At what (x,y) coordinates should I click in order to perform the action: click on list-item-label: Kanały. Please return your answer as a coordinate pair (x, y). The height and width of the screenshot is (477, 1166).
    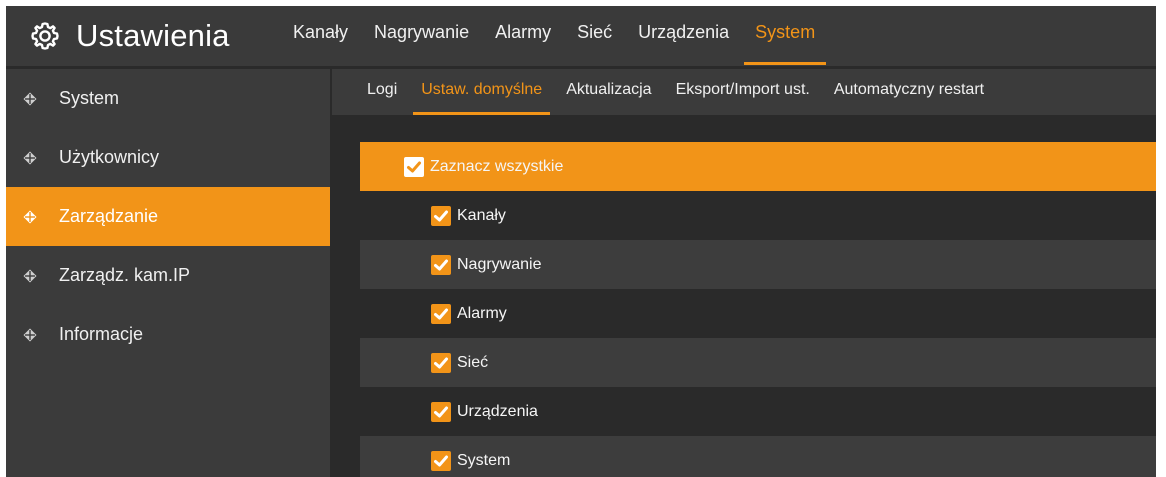
    Looking at the image, I should click on (481, 215).